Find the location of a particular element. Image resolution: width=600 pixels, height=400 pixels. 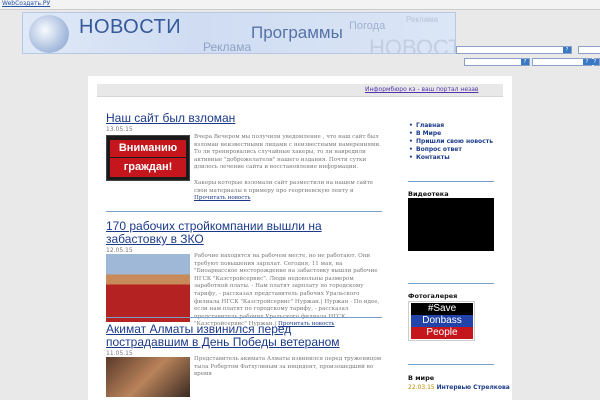

article-image-veteran is located at coordinates (148, 377).